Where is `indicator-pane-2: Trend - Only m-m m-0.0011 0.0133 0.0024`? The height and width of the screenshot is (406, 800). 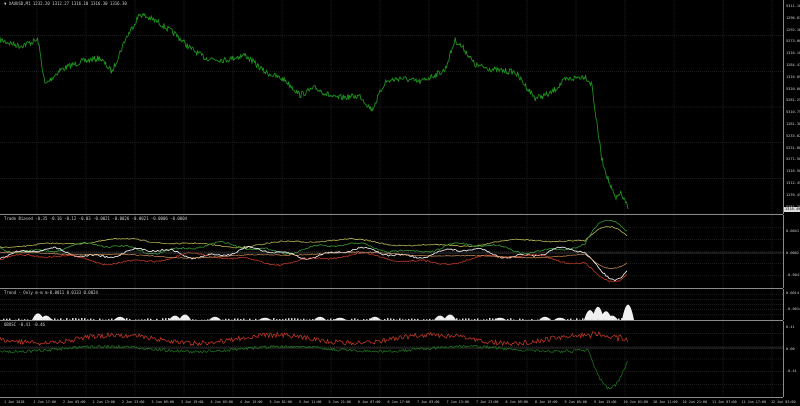
indicator-pane-2: Trend - Only m-m m-0.0011 0.0133 0.0024 is located at coordinates (391, 305).